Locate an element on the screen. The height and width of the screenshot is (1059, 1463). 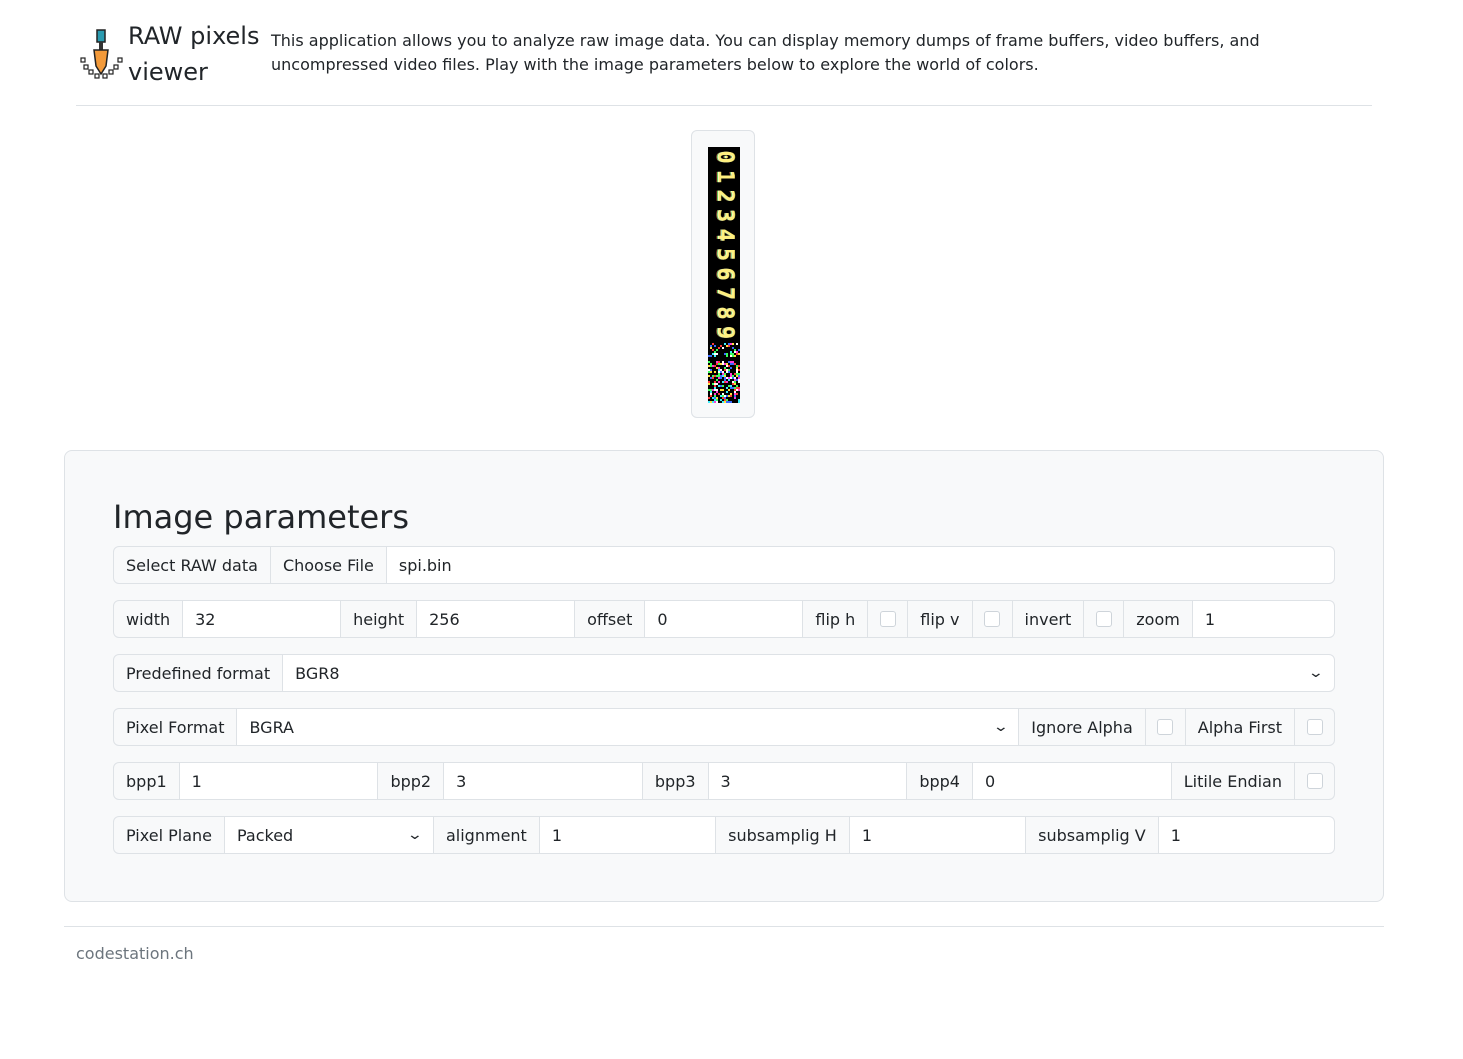
predefined-format-select: BGR8 ⌄ is located at coordinates (808, 673).